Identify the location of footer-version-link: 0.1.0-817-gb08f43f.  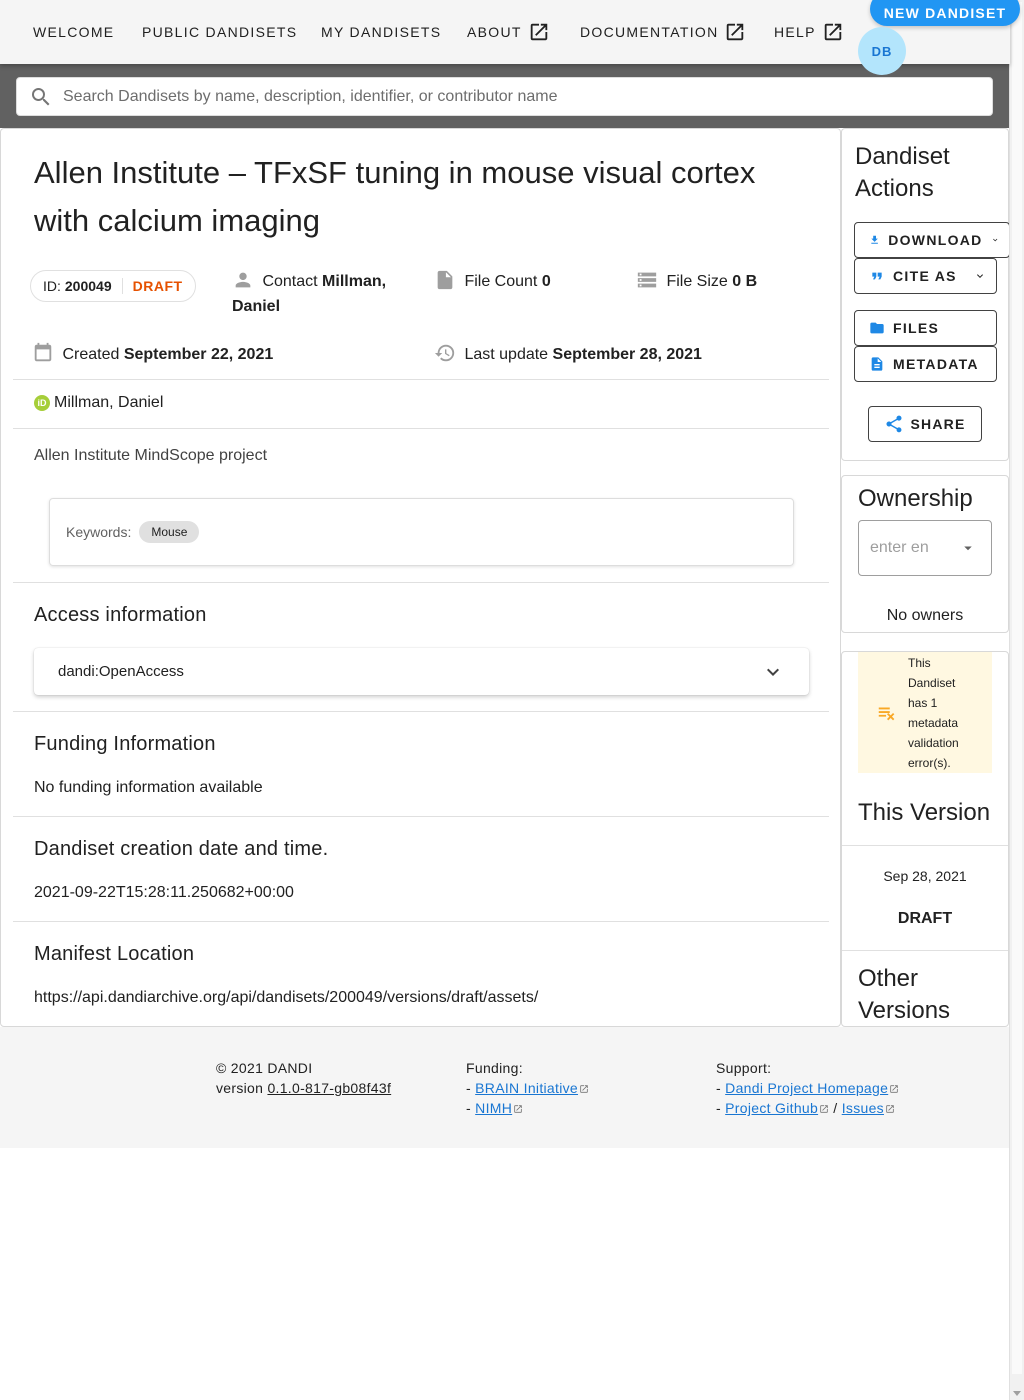
(329, 1088).